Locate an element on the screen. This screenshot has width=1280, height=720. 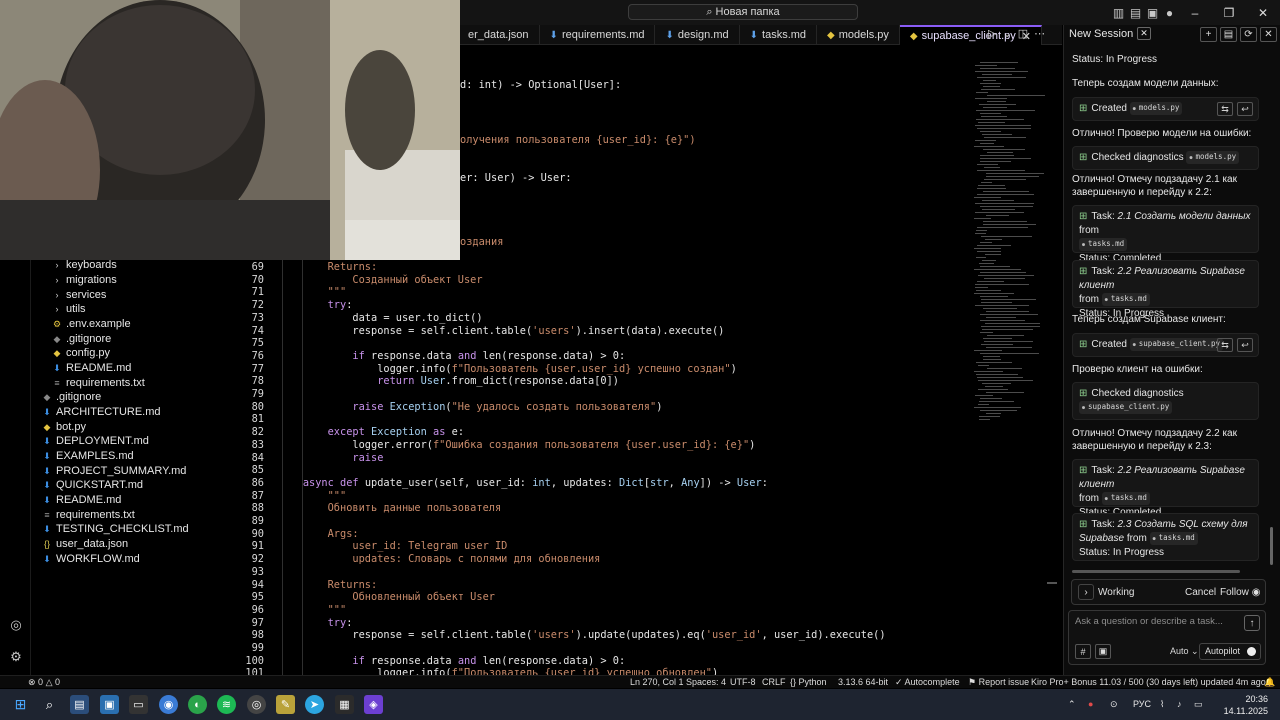
report-issue: ⚑ Report issue is located at coordinates (998, 682).